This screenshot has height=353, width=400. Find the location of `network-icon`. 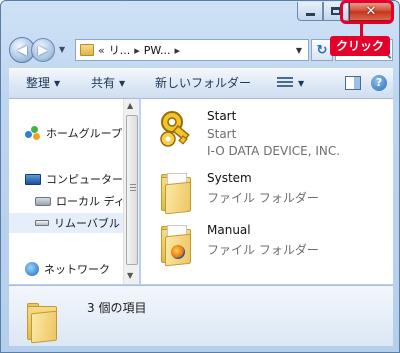

network-icon is located at coordinates (32, 269).